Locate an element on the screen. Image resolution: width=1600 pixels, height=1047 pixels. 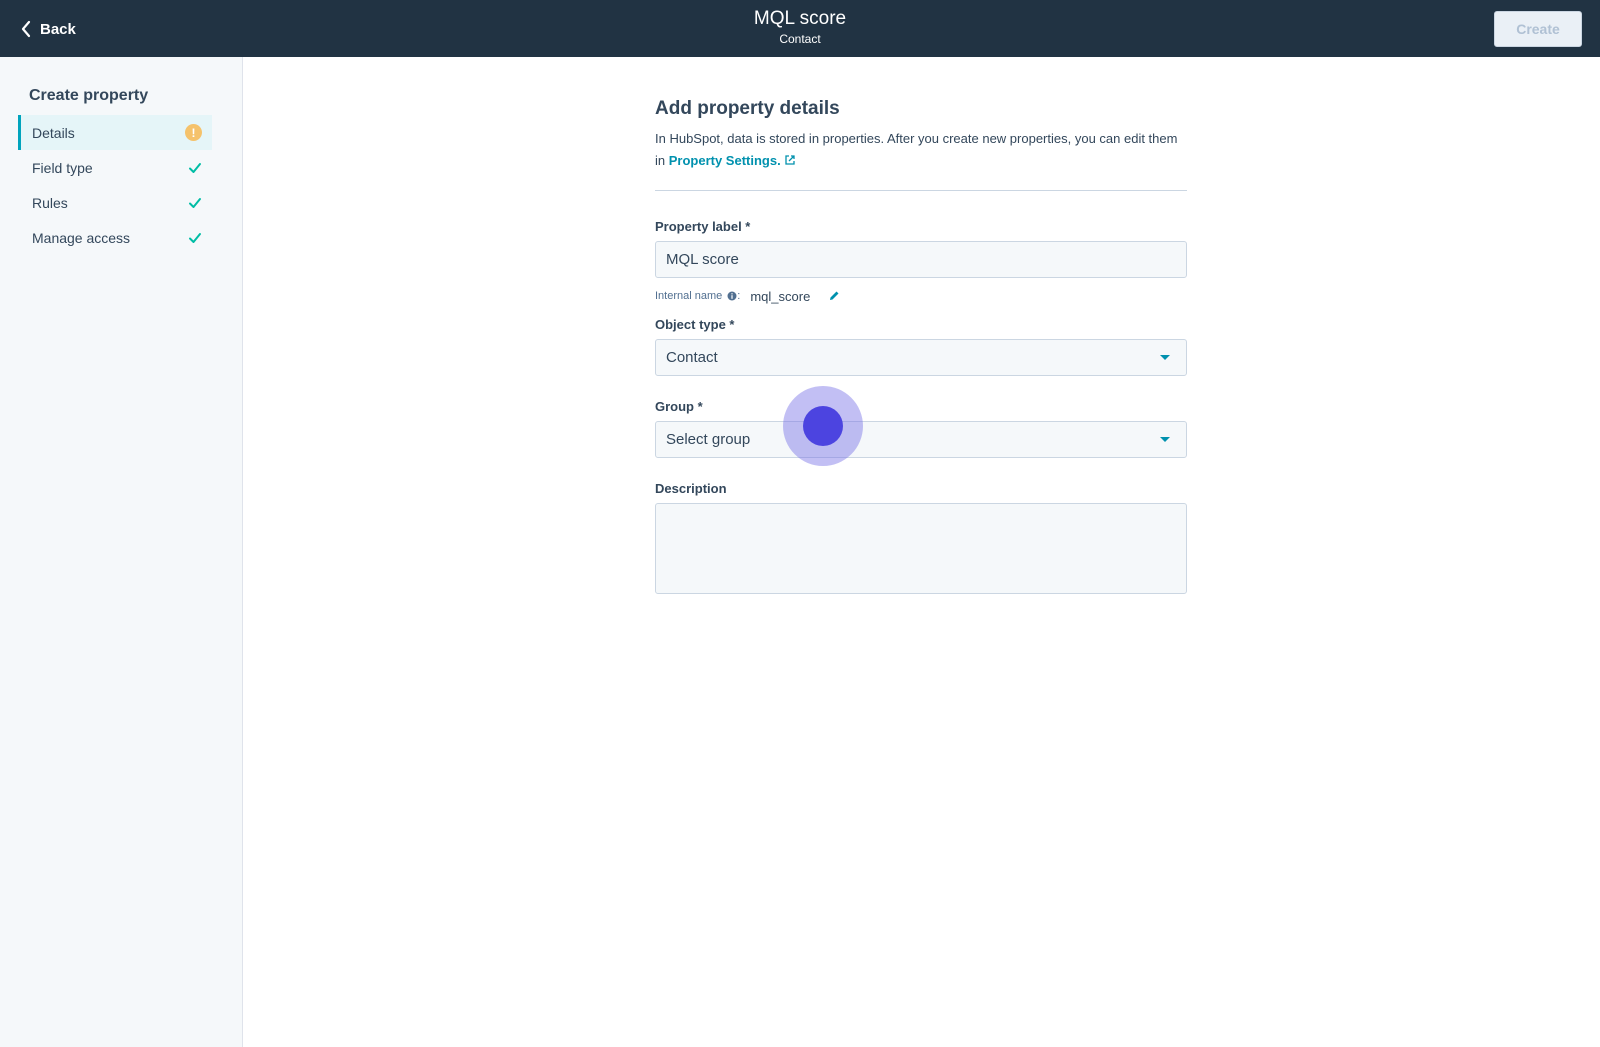
property-settings-link: Property Settings. is located at coordinates (725, 160).